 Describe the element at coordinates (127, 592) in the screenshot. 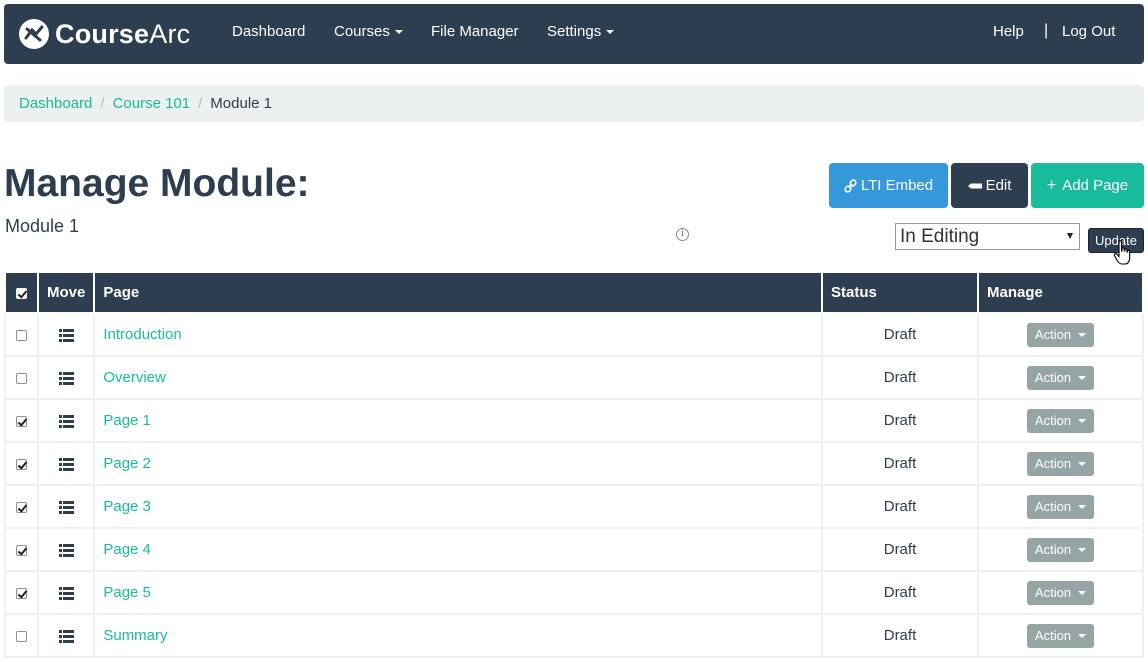

I see `page-link: Page 5` at that location.